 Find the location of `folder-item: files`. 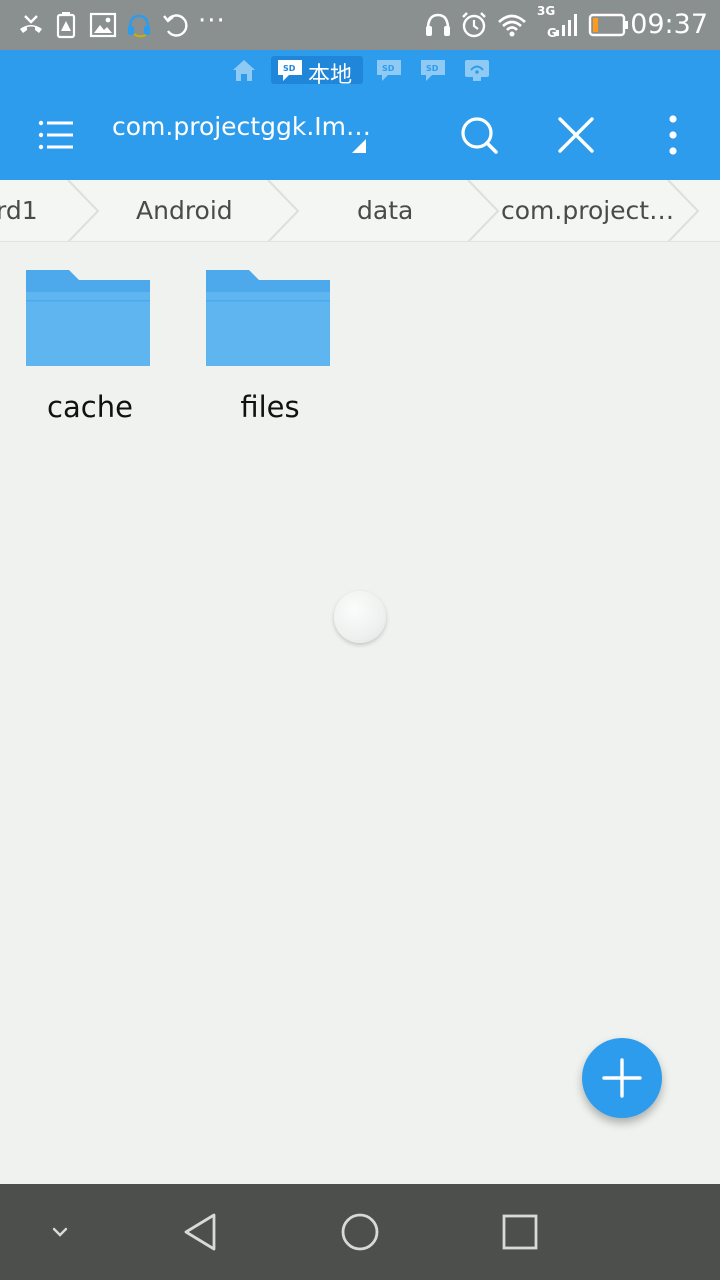

folder-item: files is located at coordinates (260, 352).